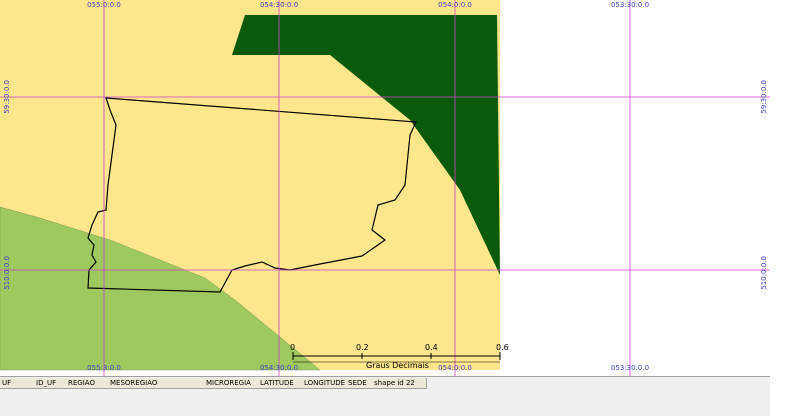 This screenshot has width=800, height=416. I want to click on column-header-mesoregiao: MESOREGIAO, so click(156, 383).